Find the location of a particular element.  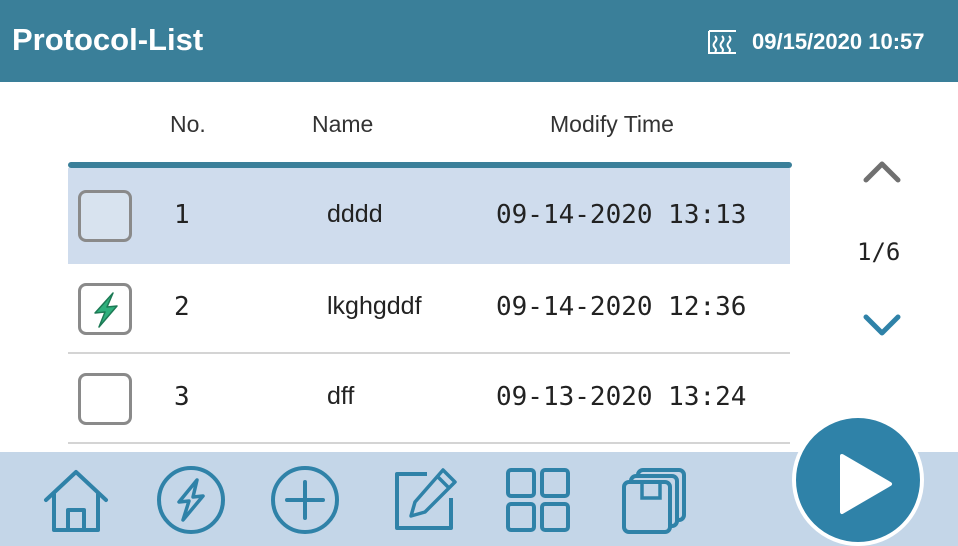

row-number: 2 is located at coordinates (182, 307).